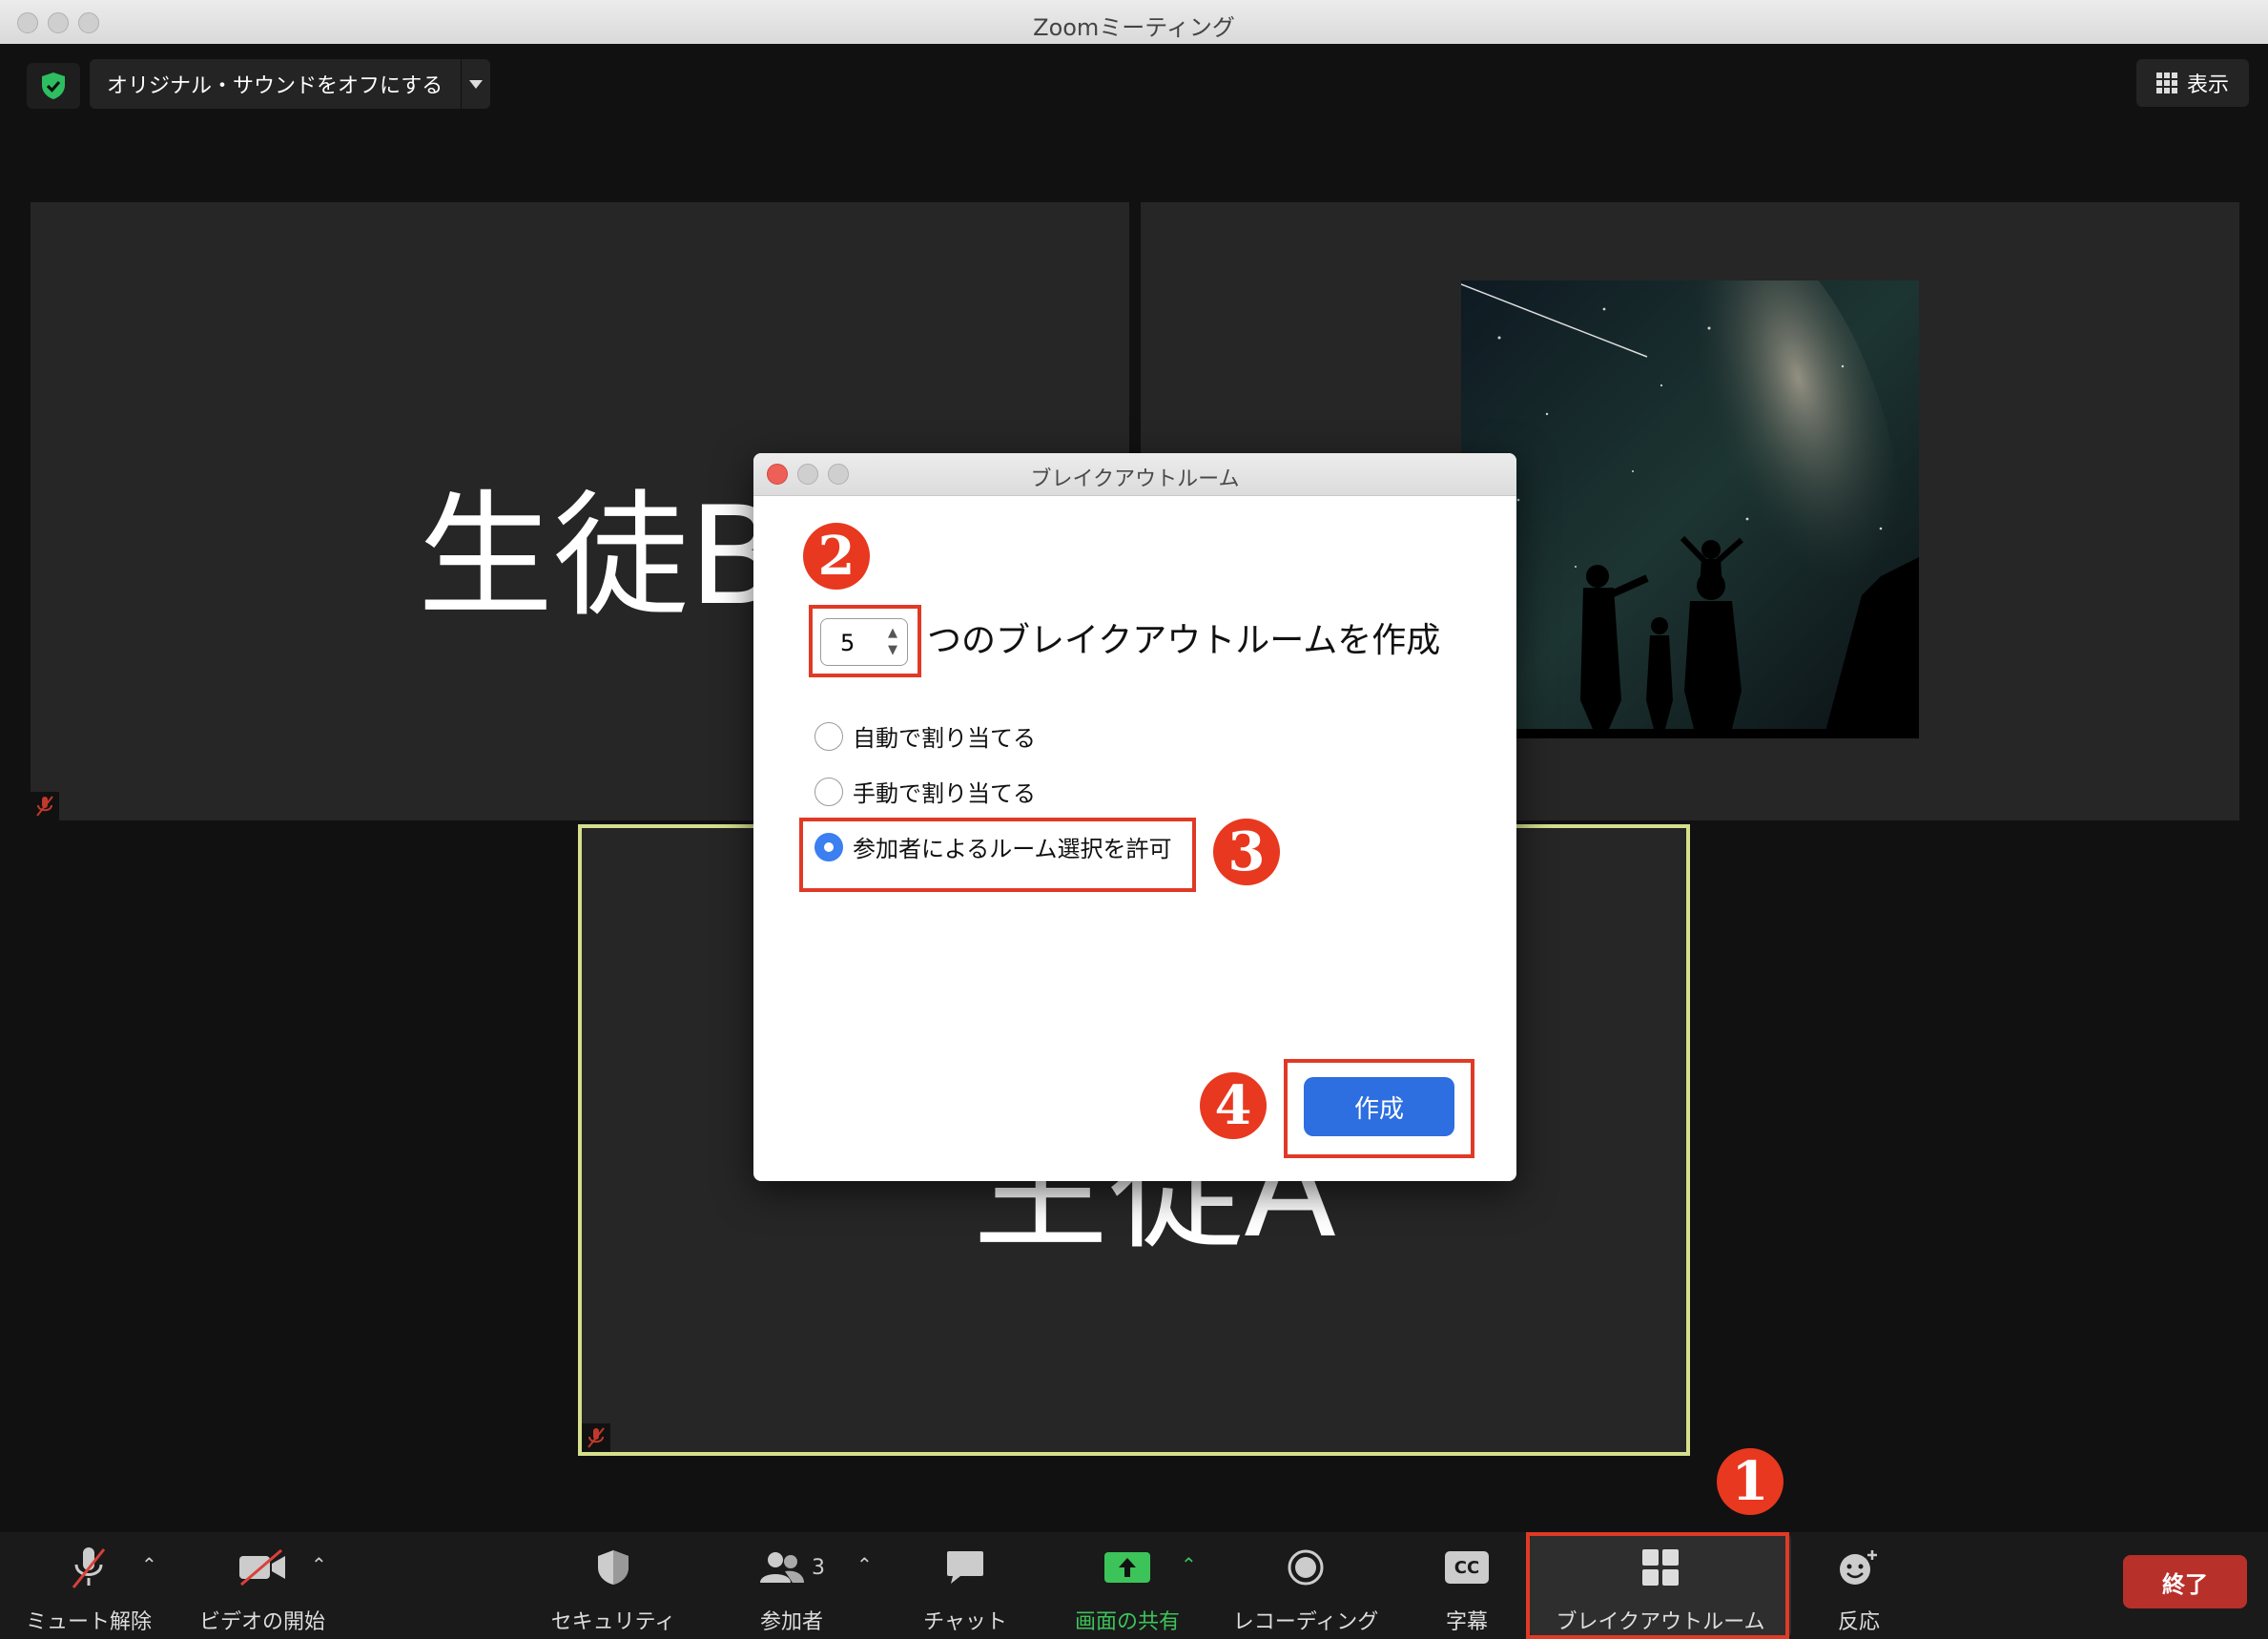 The image size is (2268, 1639). I want to click on view-button: 表示, so click(2193, 83).